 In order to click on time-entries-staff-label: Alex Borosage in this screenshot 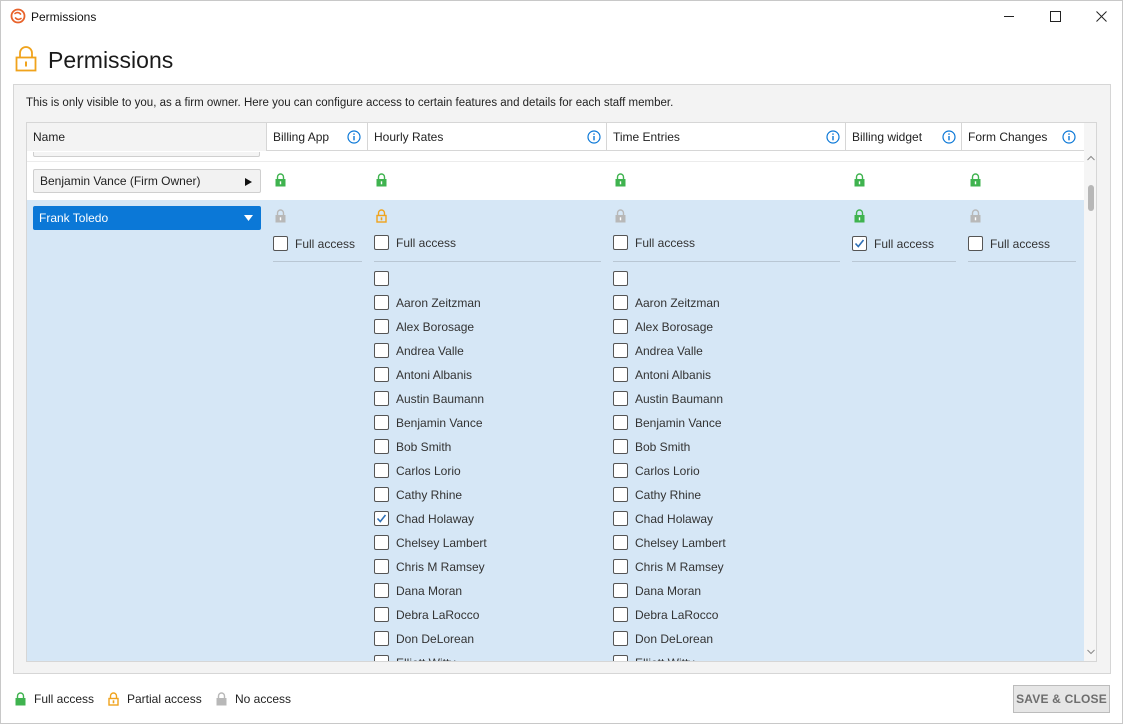, I will do `click(674, 327)`.